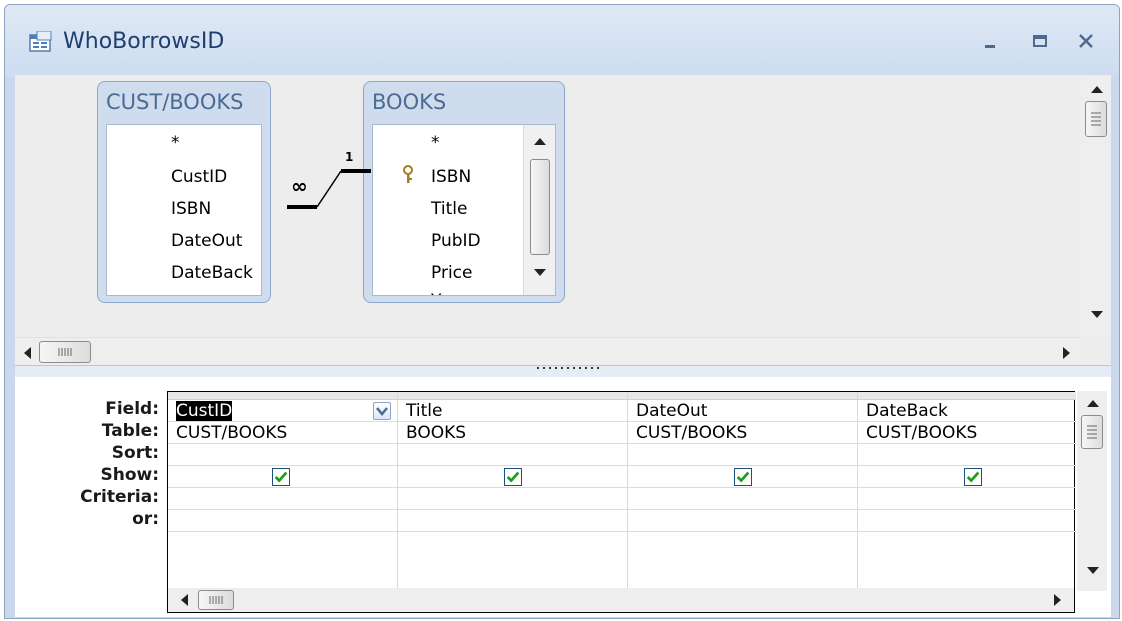  I want to click on field-list: * ISBN Title PubID Price Year, so click(464, 210).